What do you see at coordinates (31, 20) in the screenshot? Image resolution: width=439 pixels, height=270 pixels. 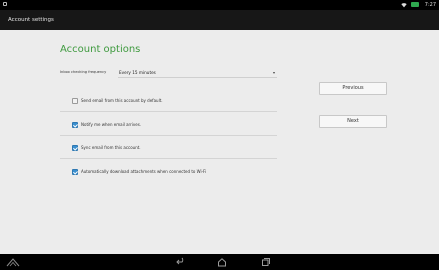 I see `action-bar-title: Account settings` at bounding box center [31, 20].